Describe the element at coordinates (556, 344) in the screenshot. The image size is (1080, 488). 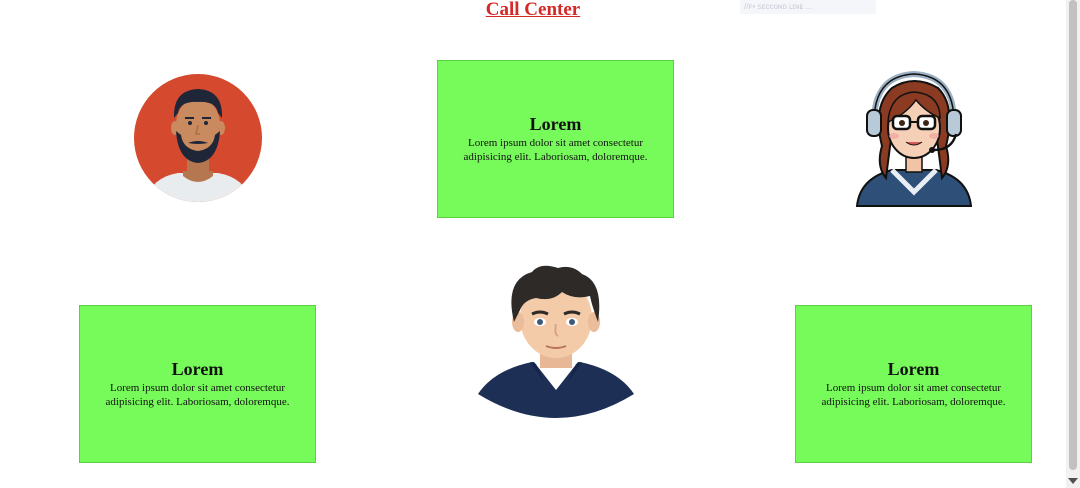
I see `young-man-avatar-icon` at that location.